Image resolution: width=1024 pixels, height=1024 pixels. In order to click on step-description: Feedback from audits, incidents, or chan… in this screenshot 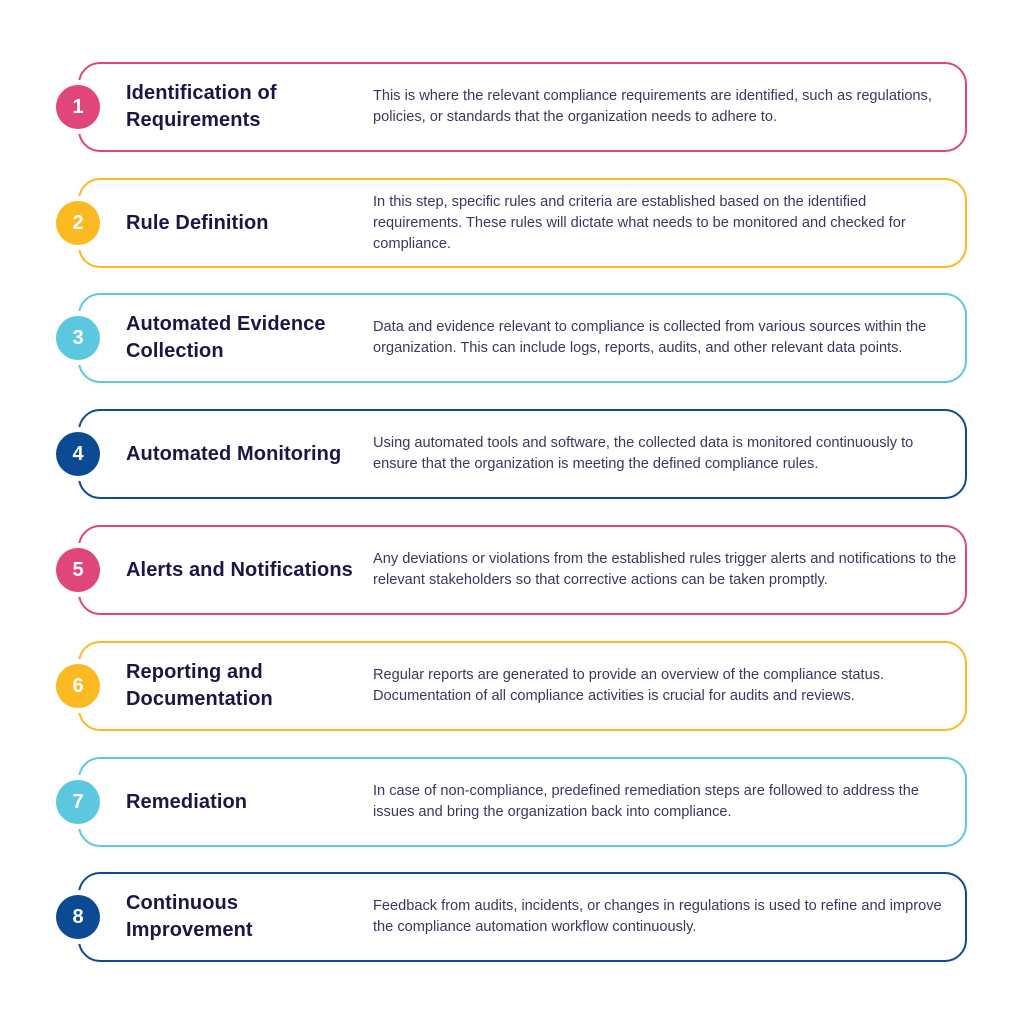, I will do `click(657, 916)`.